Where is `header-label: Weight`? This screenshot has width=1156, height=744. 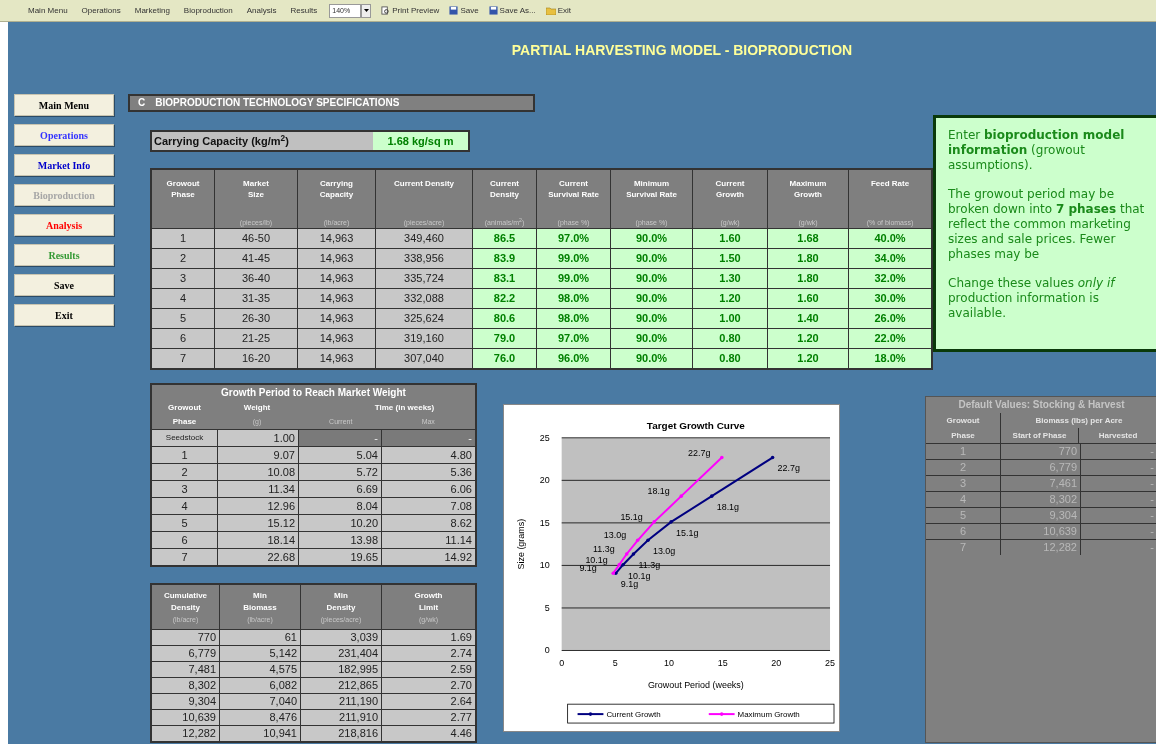
header-label: Weight is located at coordinates (257, 408).